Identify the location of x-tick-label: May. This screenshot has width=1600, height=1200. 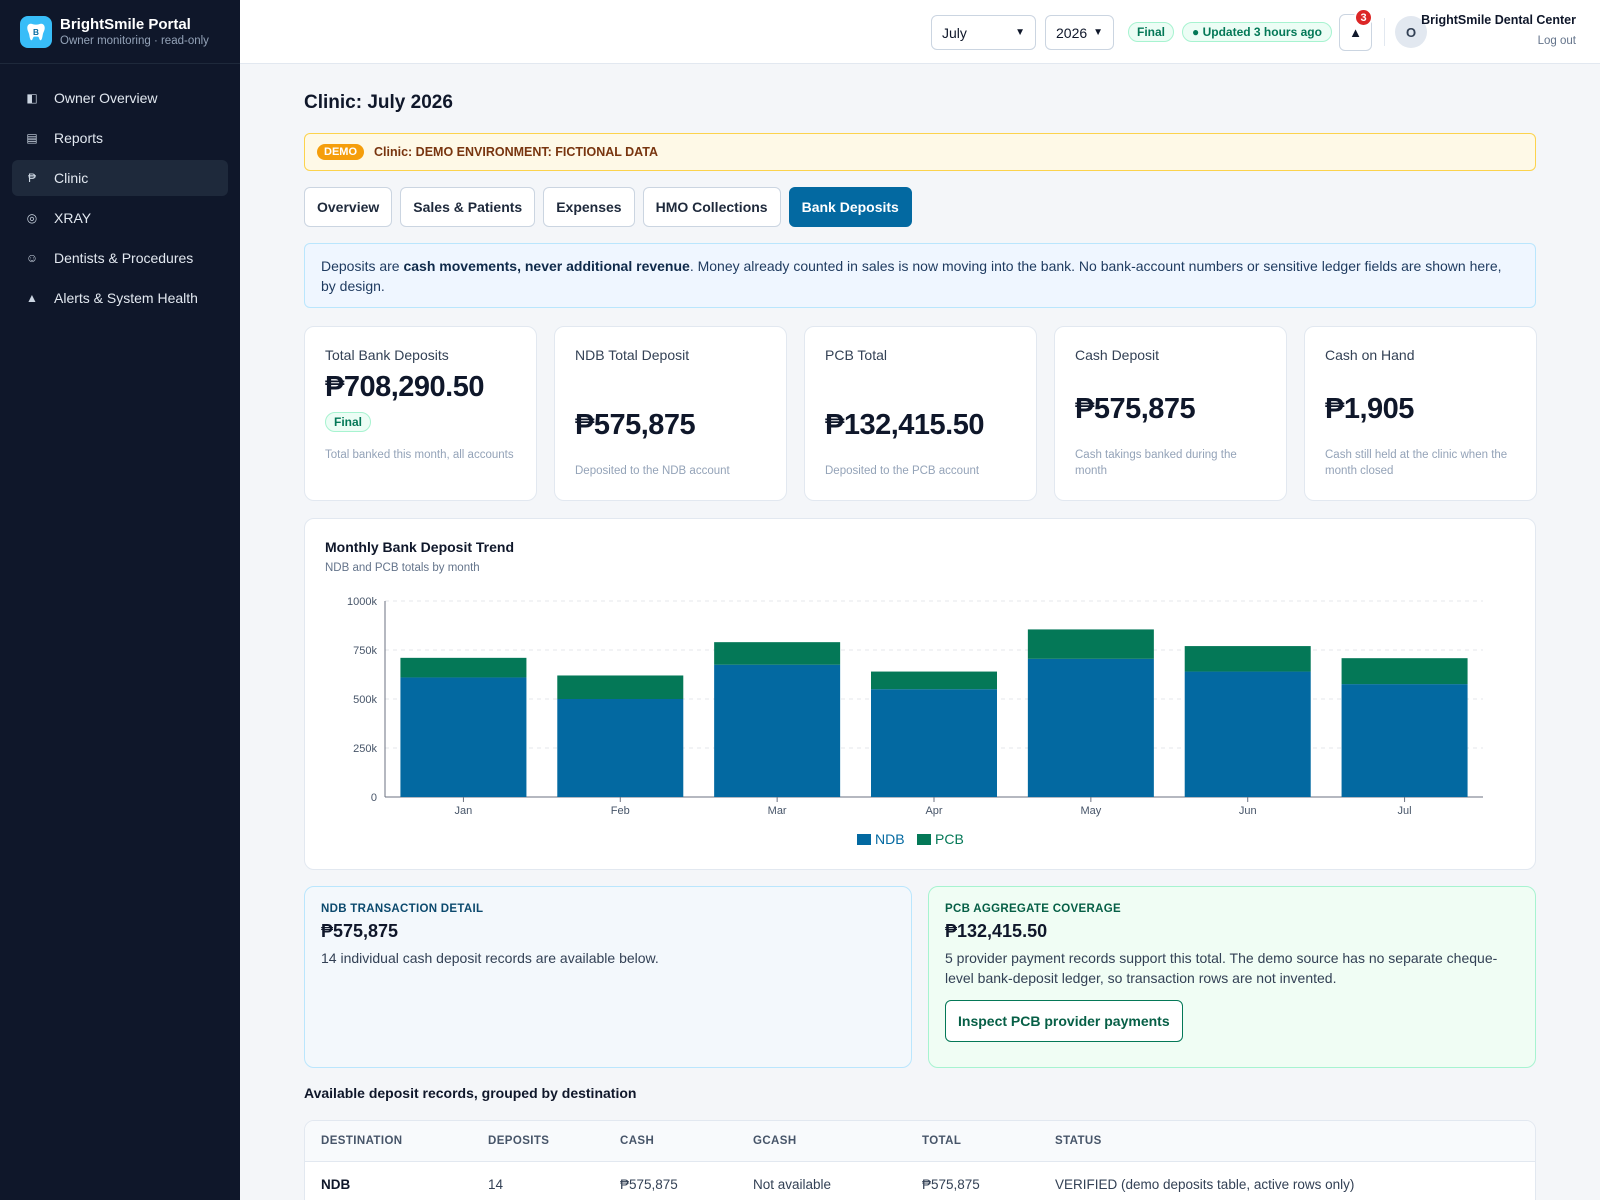
(1090, 811).